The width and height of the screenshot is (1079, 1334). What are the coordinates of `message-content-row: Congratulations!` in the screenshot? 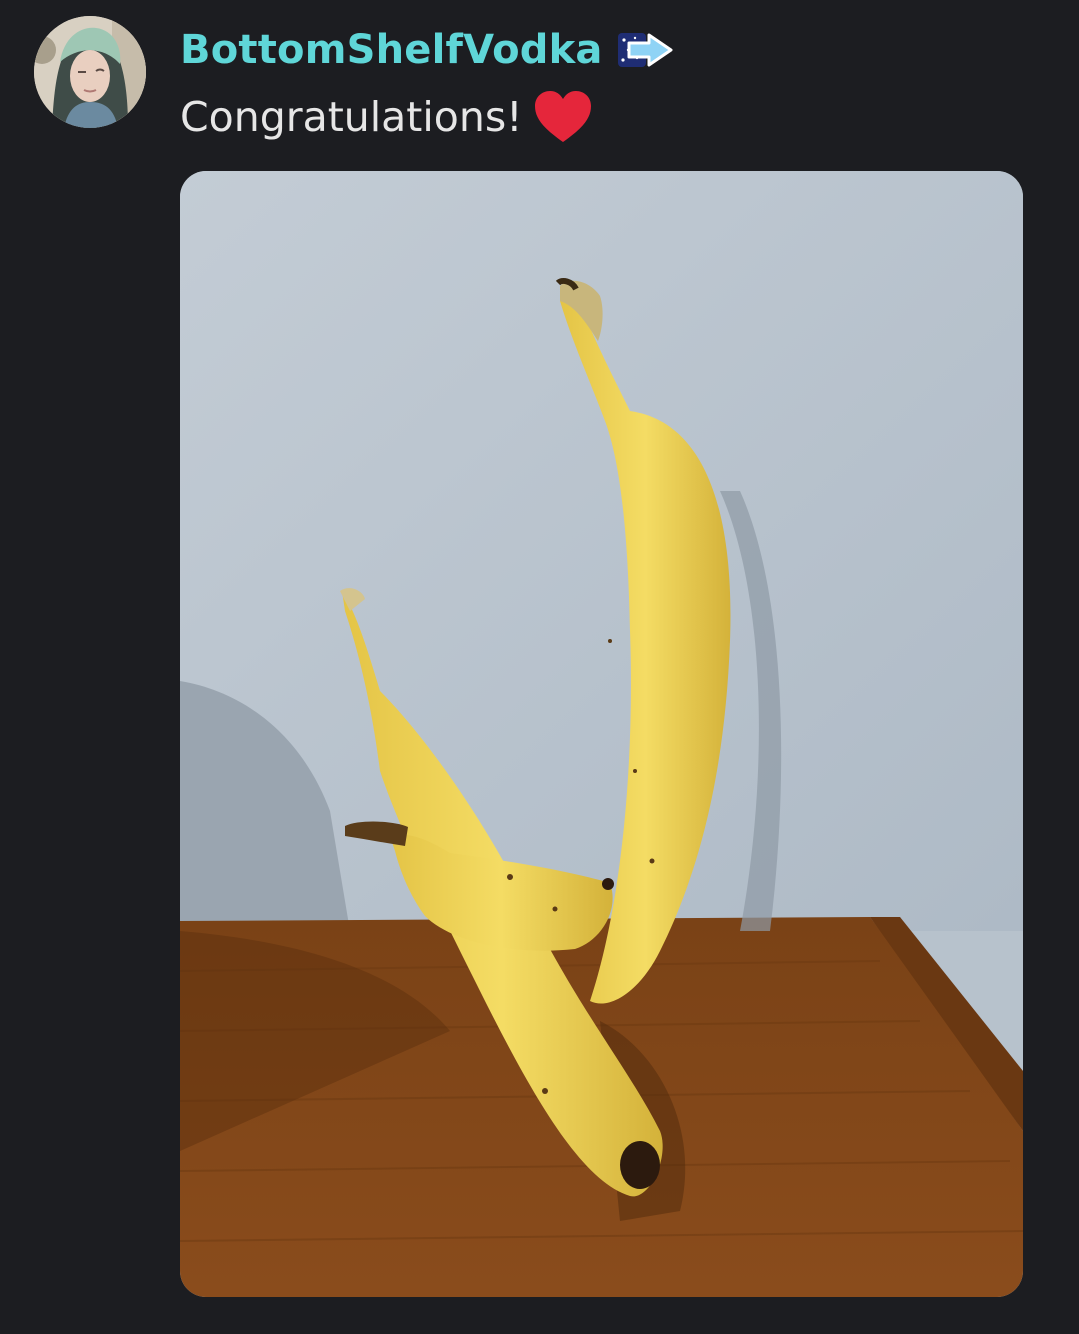 It's located at (386, 117).